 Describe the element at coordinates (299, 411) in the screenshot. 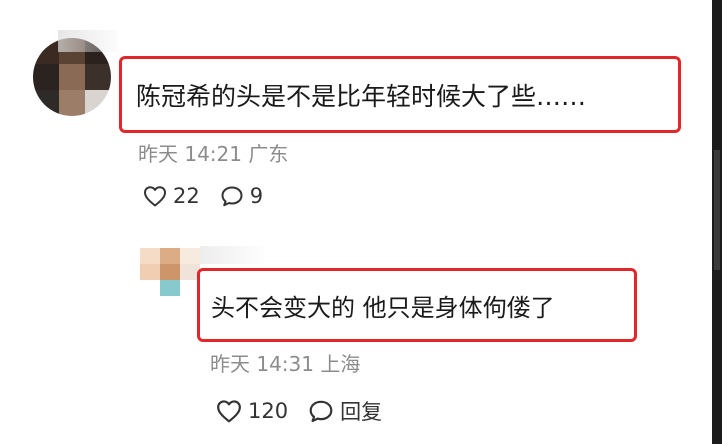

I see `comment-actions: 120 回复` at that location.